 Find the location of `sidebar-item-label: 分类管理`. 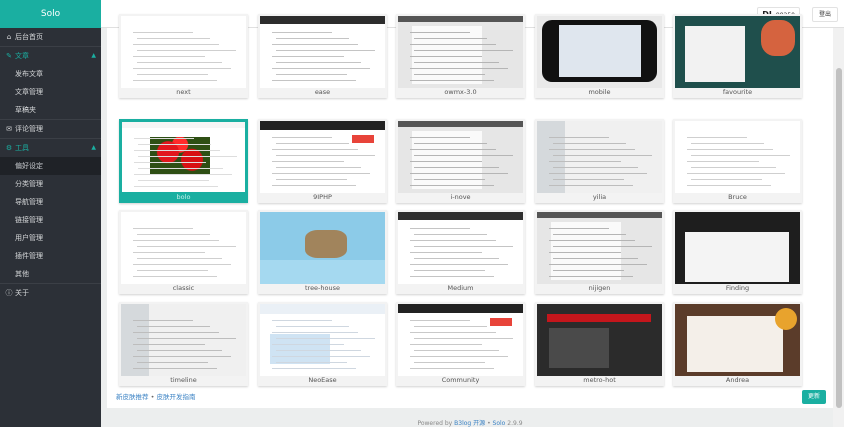

sidebar-item-label: 分类管理 is located at coordinates (29, 184).